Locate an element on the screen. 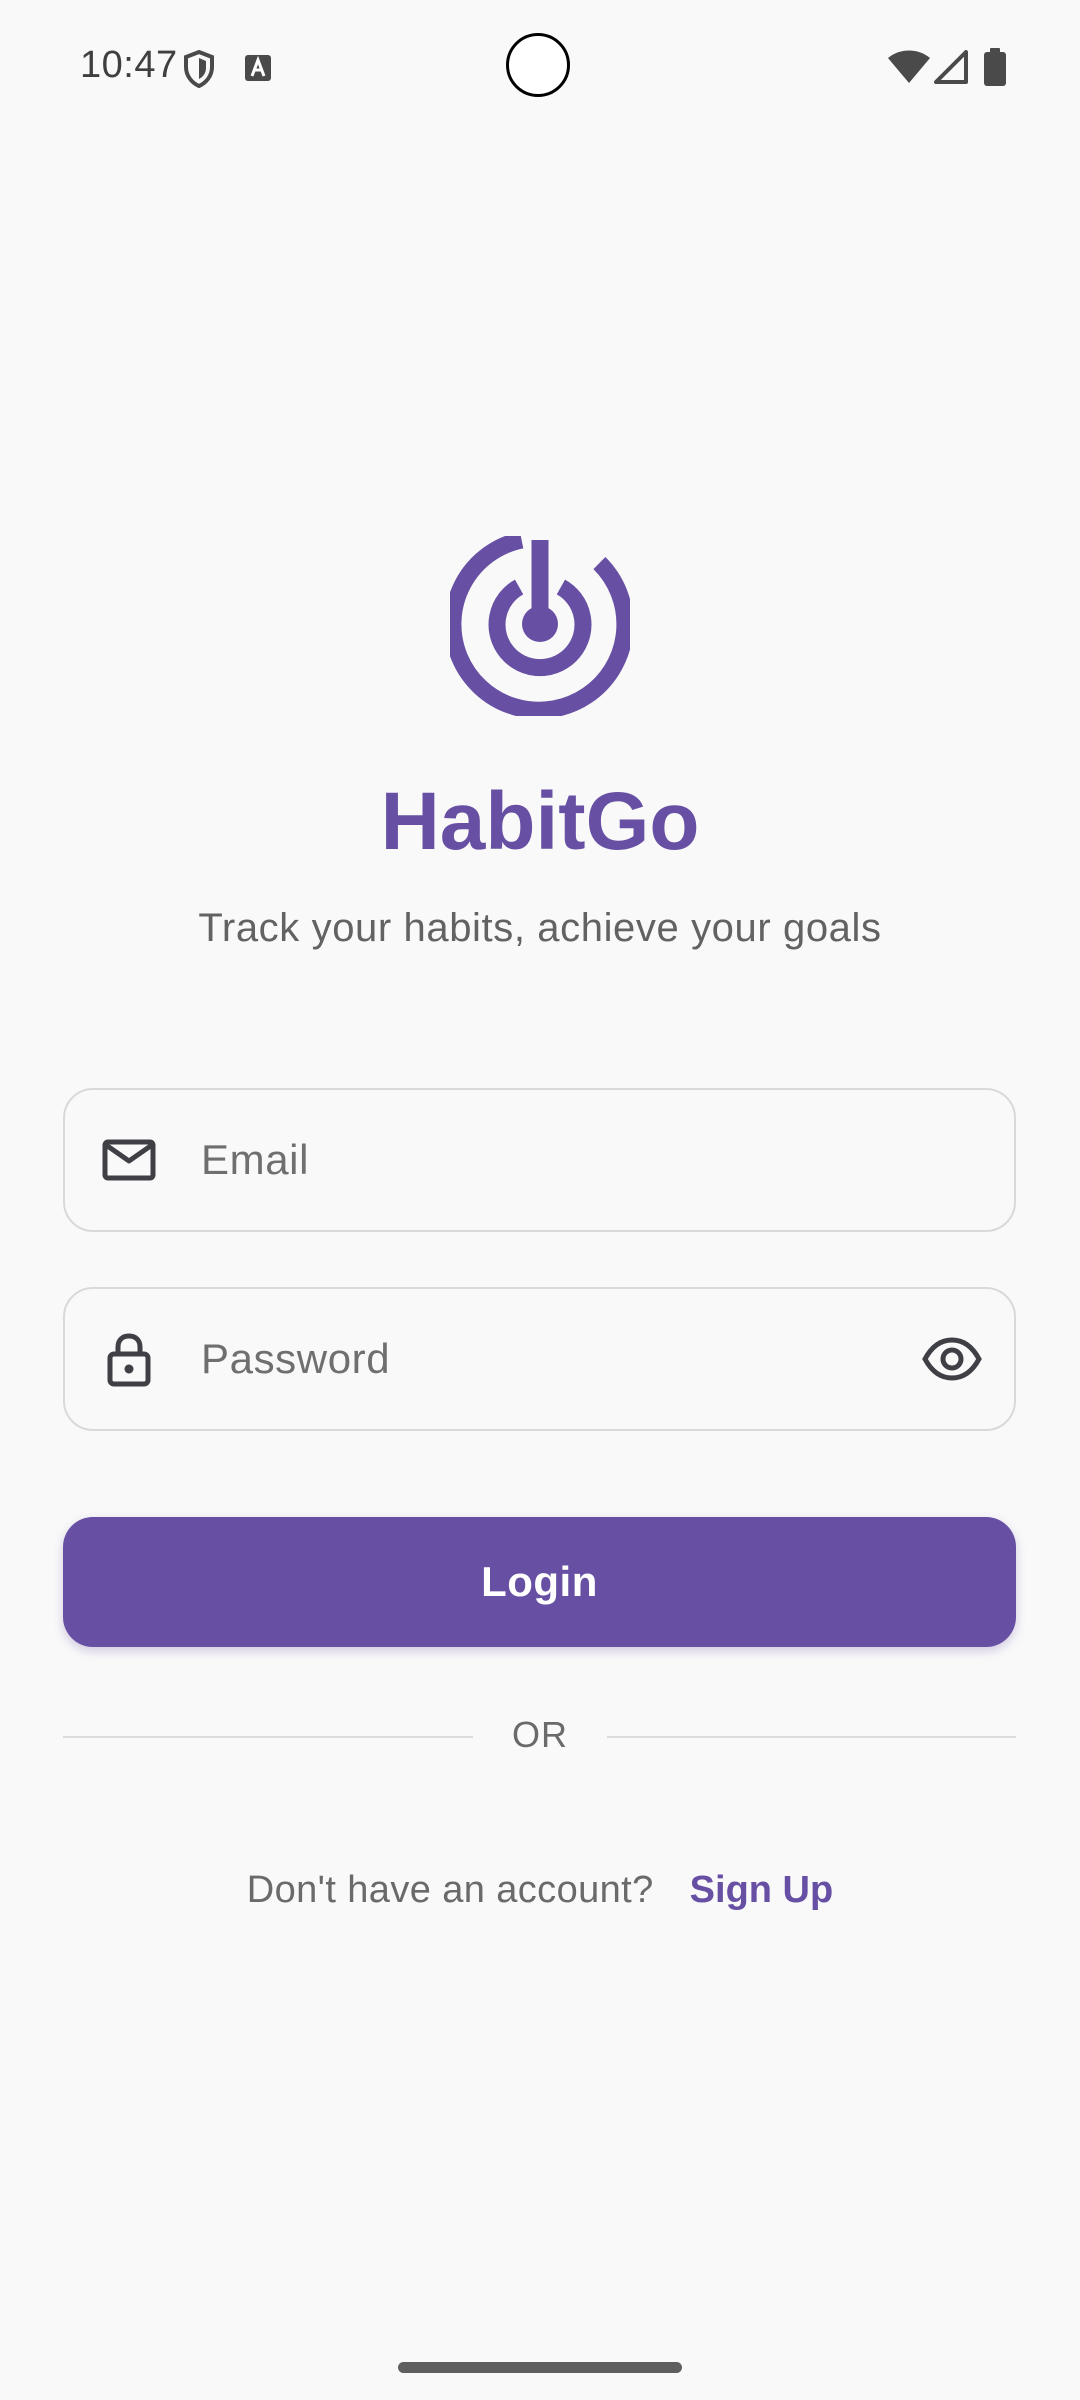 Image resolution: width=1080 pixels, height=2400 pixels. app-title: HabitGo is located at coordinates (540, 821).